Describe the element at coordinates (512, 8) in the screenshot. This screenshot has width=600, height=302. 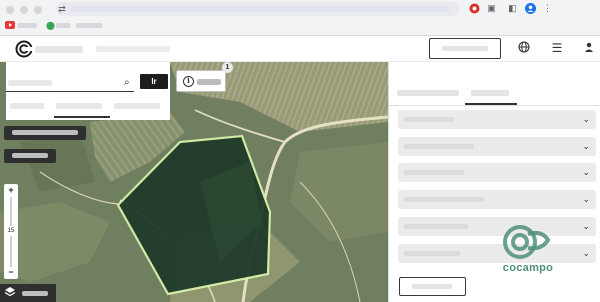
I see `sidebar-icon: ◧` at that location.